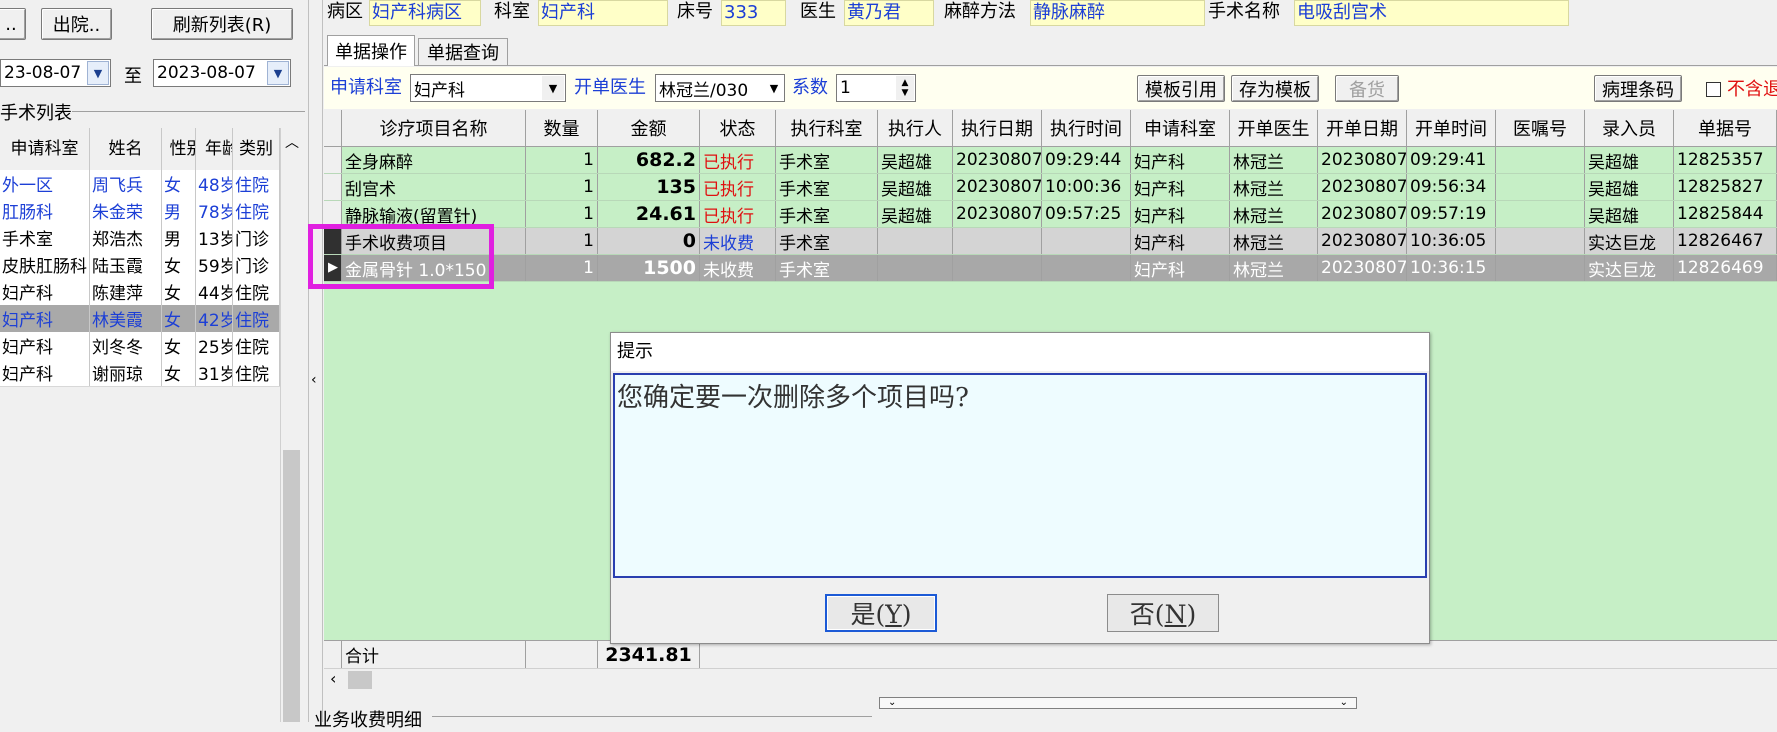 This screenshot has height=732, width=1777. Describe the element at coordinates (1362, 128) in the screenshot. I see `col-header-order-date: 开单日期` at that location.